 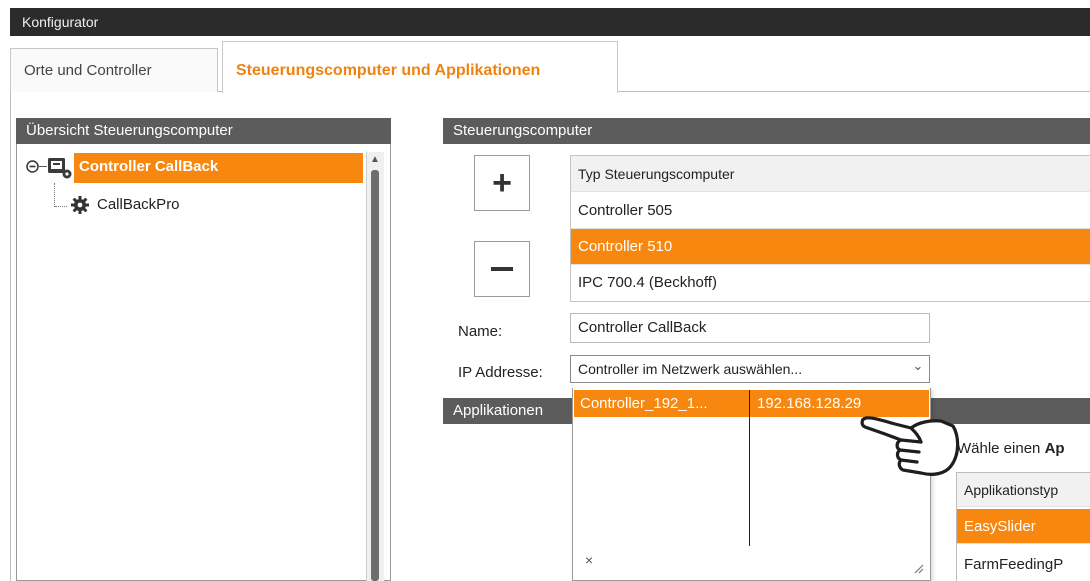 I want to click on name-label: Name:, so click(x=480, y=331).